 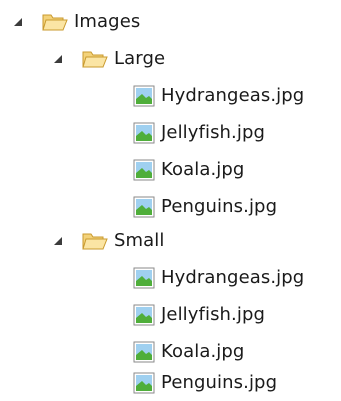 I want to click on tree-node-images: Images, so click(x=76, y=22).